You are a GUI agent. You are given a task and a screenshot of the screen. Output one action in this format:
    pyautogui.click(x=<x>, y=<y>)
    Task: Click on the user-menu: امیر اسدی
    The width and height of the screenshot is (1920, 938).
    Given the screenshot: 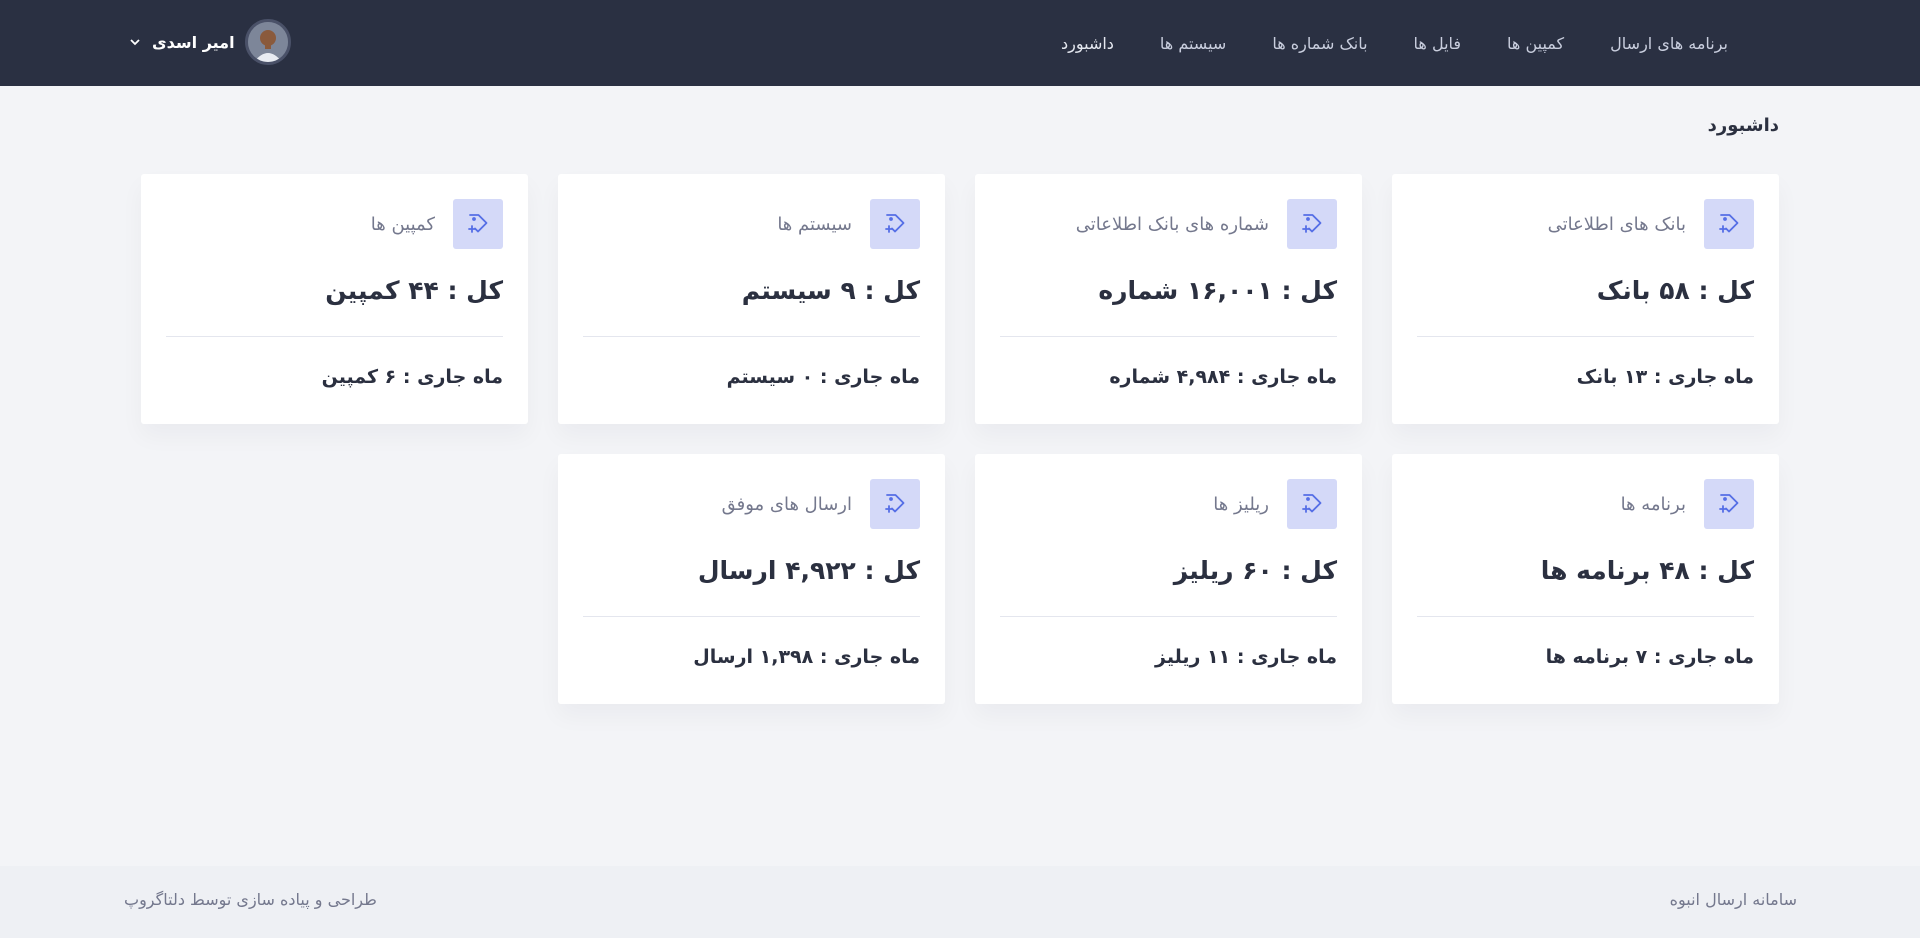 What is the action you would take?
    pyautogui.click(x=209, y=42)
    